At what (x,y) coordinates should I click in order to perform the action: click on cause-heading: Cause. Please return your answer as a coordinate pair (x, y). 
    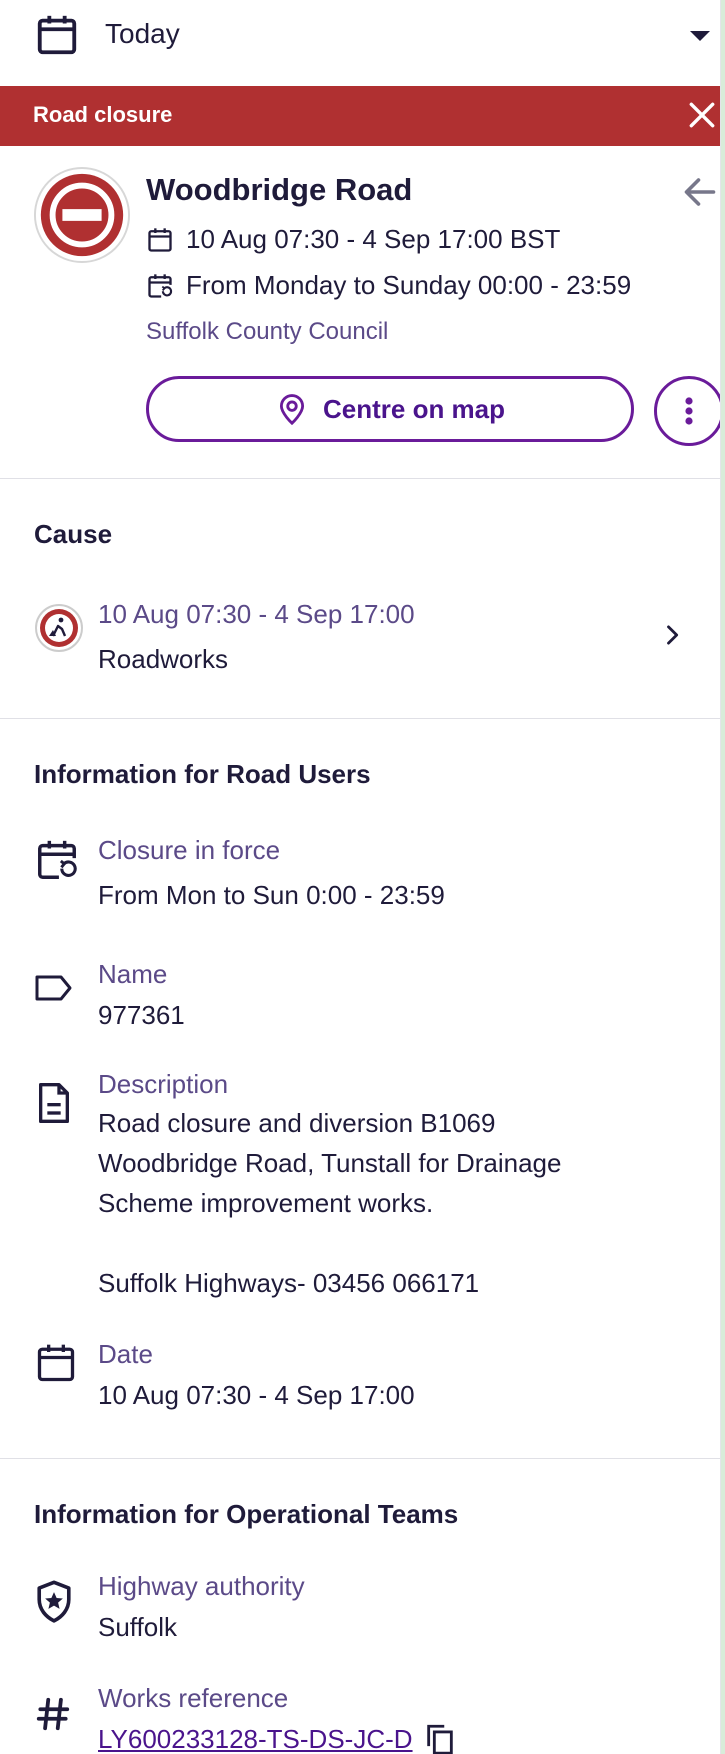
    Looking at the image, I should click on (73, 534).